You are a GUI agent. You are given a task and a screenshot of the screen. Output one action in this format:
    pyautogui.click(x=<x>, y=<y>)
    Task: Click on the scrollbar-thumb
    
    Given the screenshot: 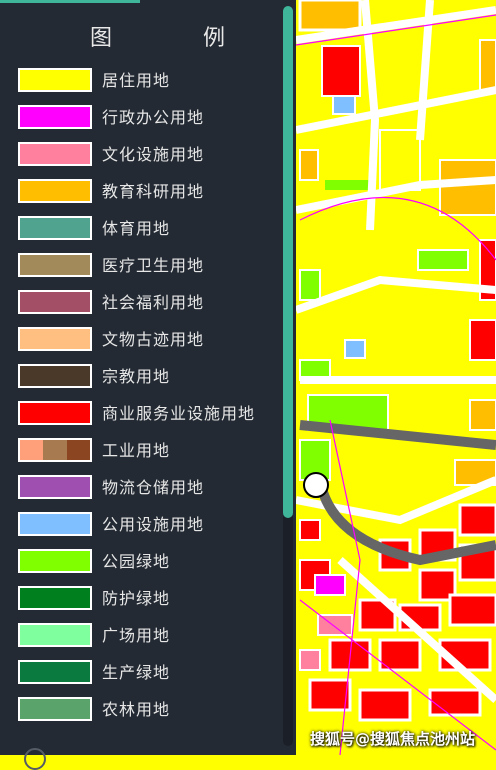 What is the action you would take?
    pyautogui.click(x=288, y=262)
    